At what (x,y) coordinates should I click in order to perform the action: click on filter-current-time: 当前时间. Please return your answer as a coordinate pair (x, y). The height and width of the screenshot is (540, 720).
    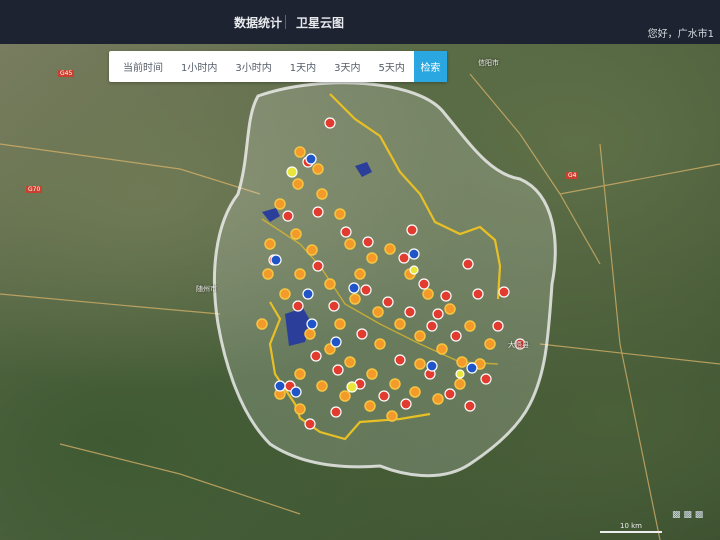
    Looking at the image, I should click on (140, 66).